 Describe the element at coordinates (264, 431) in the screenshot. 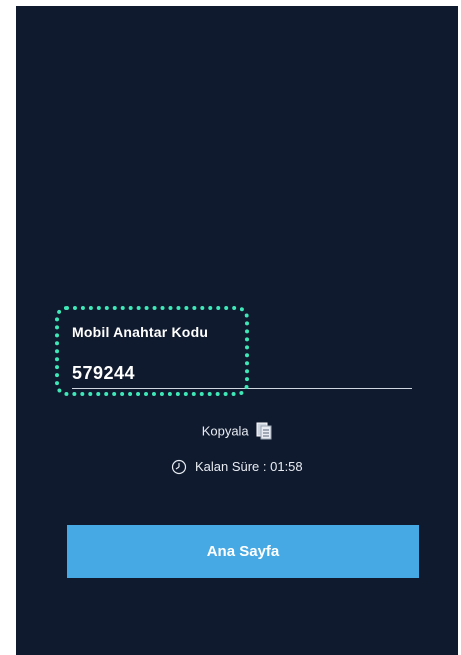

I see `copy-icon` at that location.